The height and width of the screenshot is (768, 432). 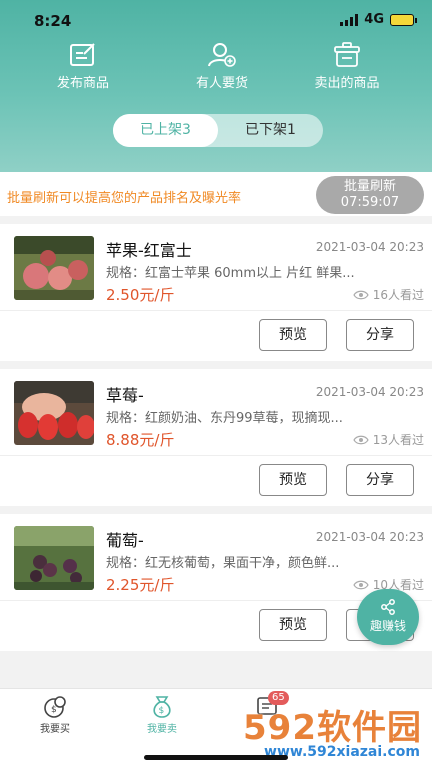 I want to click on signal-icon, so click(x=349, y=19).